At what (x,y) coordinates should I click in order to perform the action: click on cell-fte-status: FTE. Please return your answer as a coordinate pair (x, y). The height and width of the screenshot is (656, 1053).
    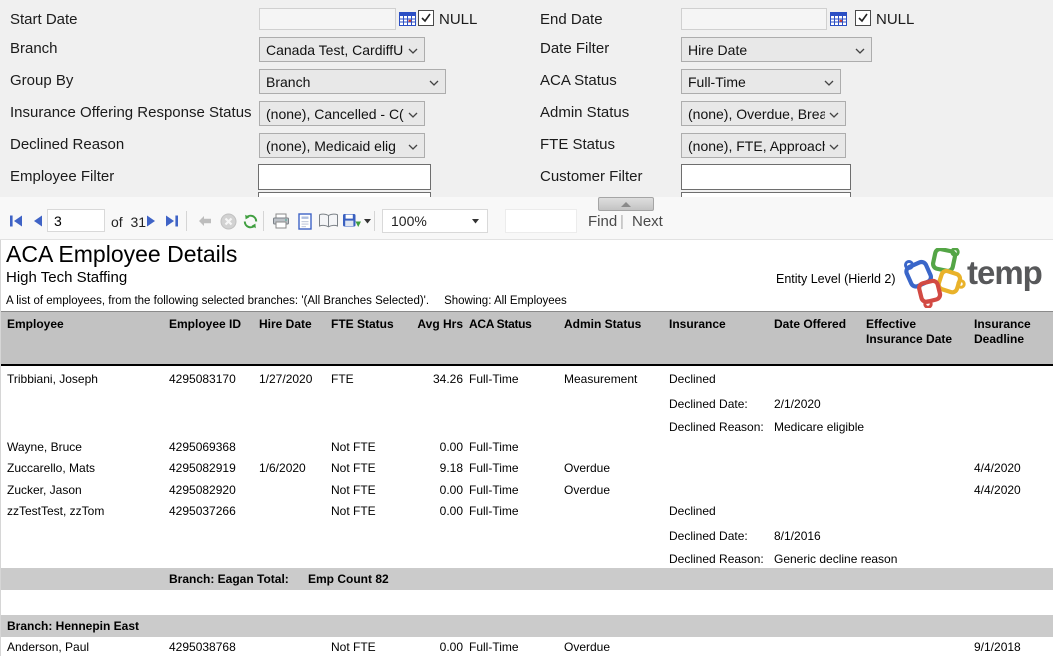
    Looking at the image, I should click on (342, 379).